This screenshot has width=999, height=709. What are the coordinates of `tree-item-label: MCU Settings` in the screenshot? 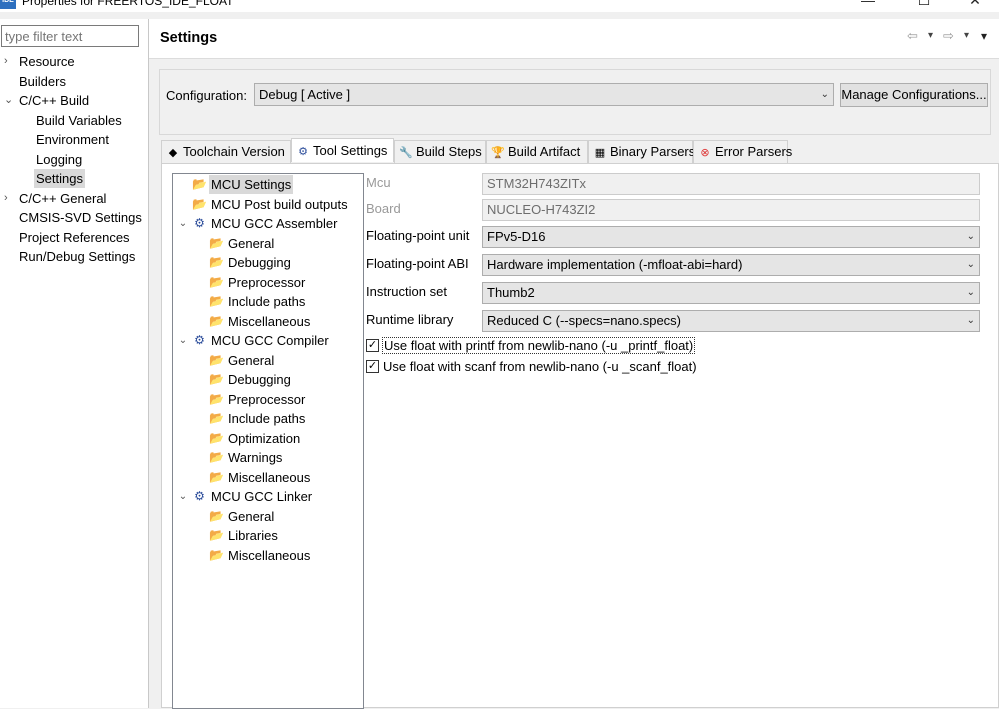 It's located at (251, 184).